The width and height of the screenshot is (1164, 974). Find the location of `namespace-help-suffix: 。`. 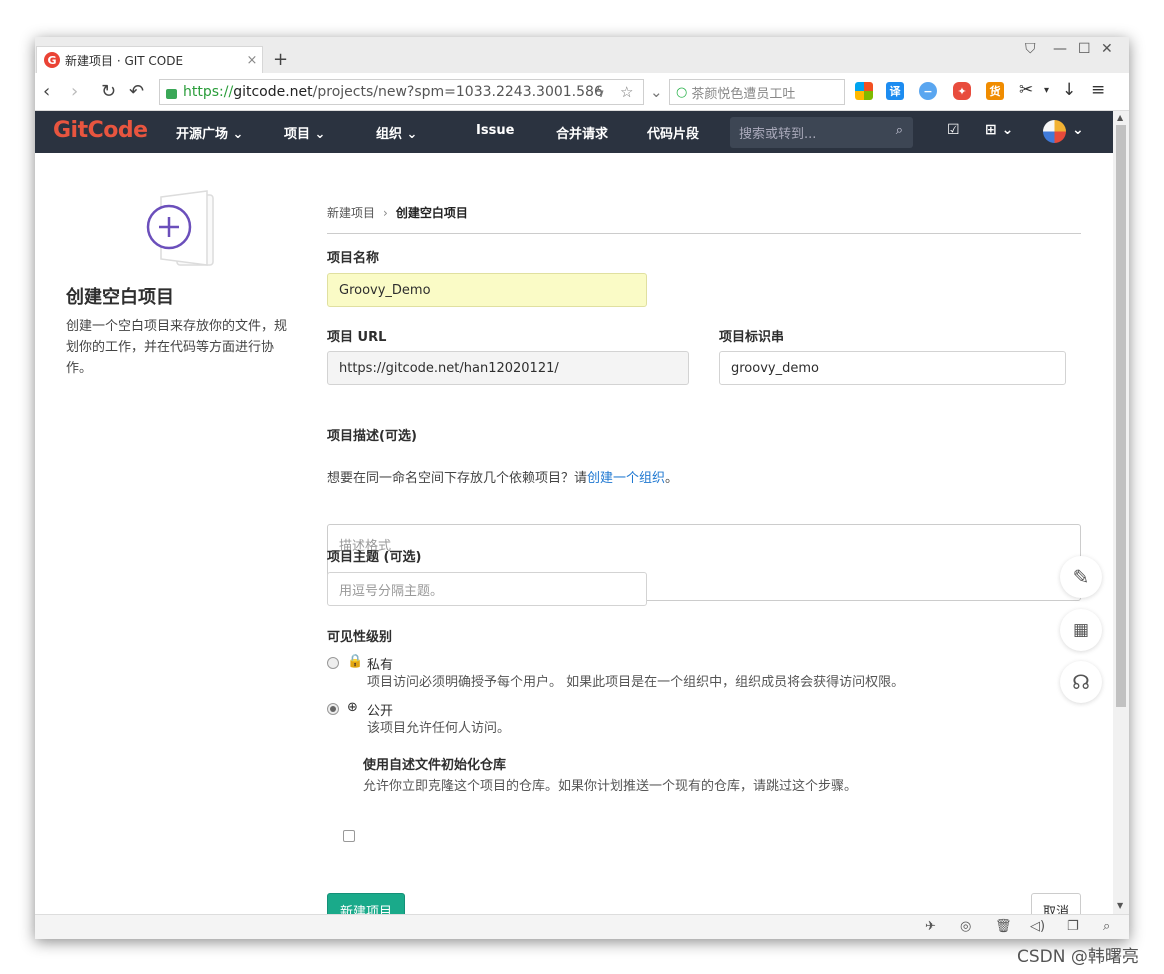

namespace-help-suffix: 。 is located at coordinates (672, 478).